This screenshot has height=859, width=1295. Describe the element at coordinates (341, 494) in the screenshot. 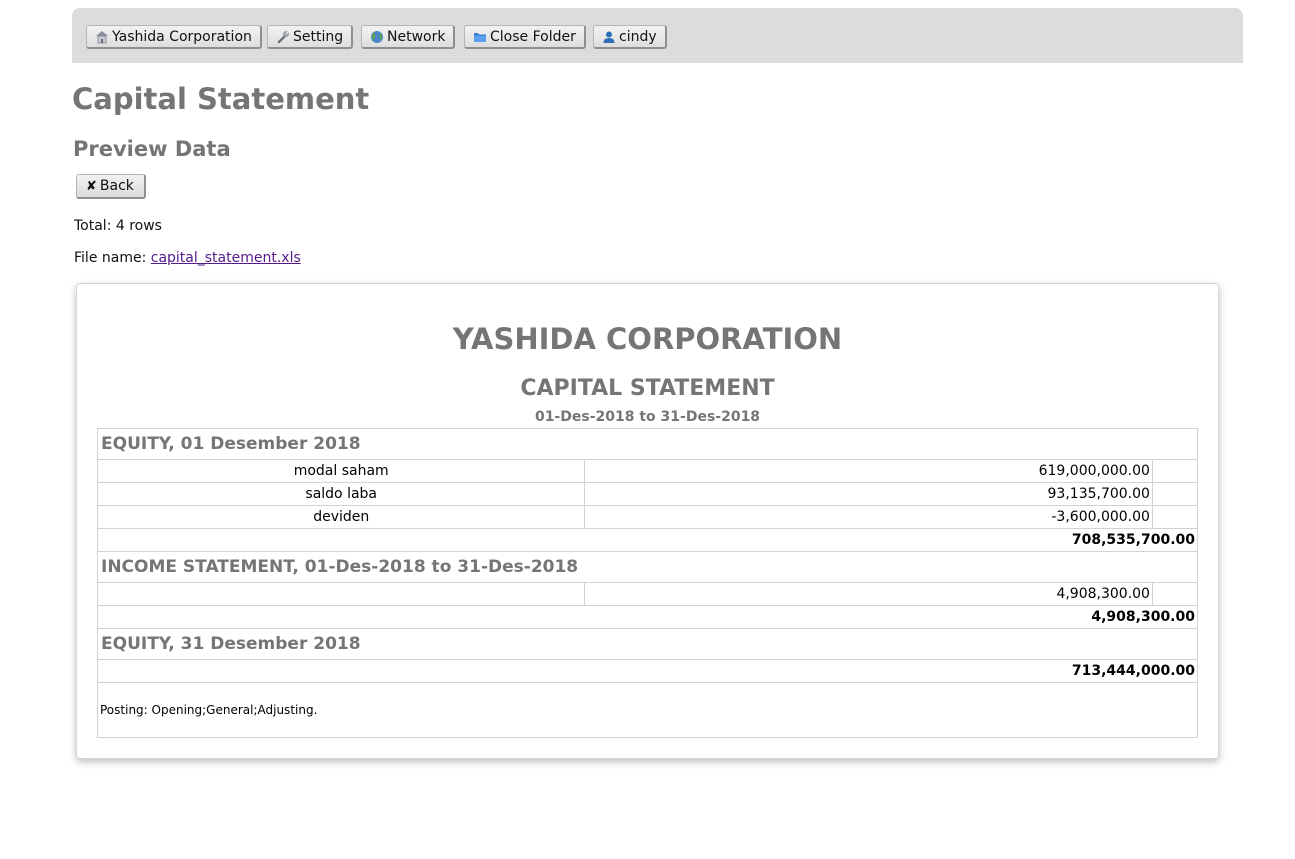

I see `row-label: saldo laba` at that location.